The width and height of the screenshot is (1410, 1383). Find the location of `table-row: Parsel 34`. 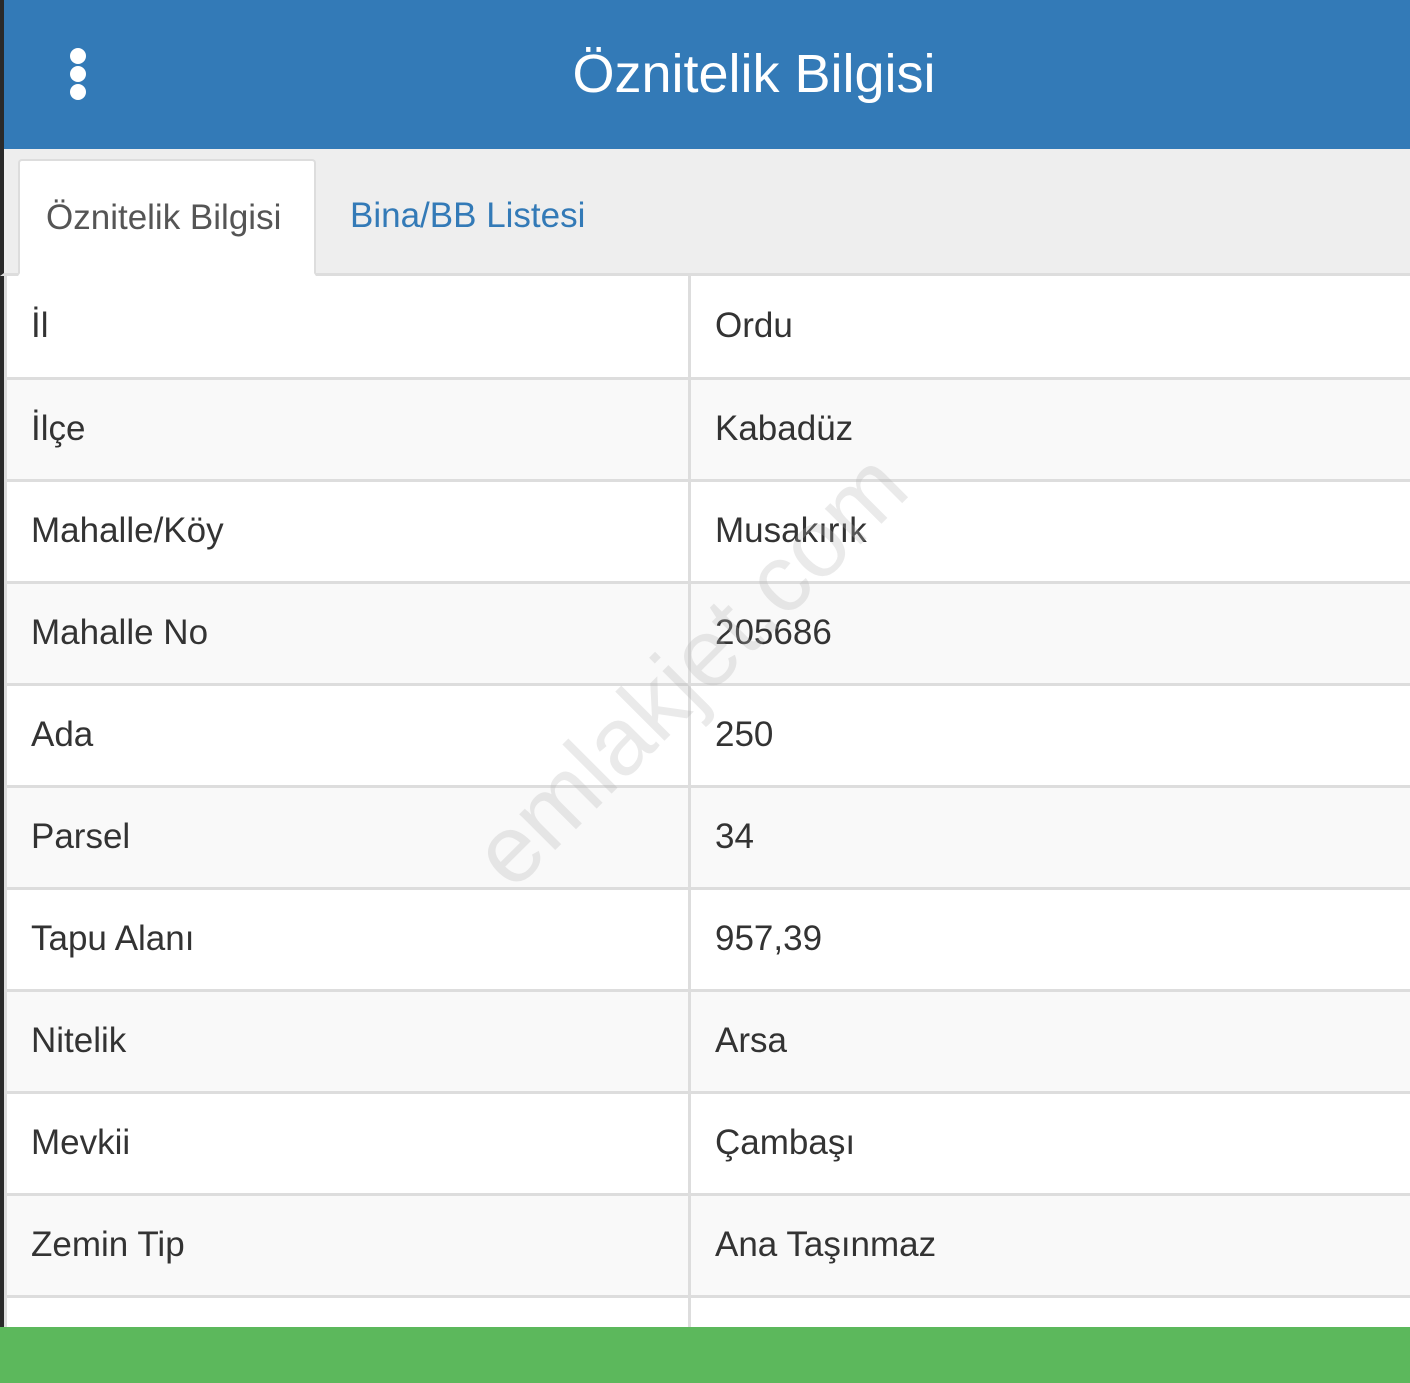

table-row: Parsel 34 is located at coordinates (707, 837).